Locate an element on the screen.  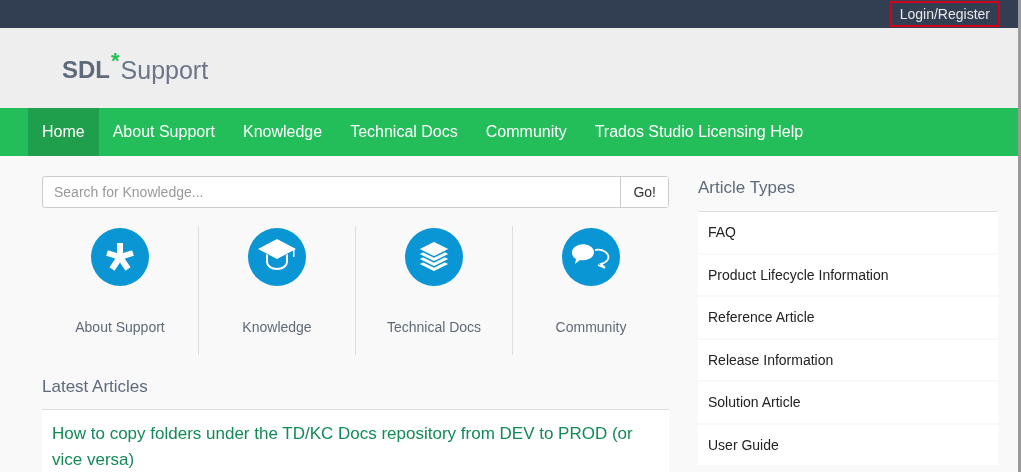
article-link: How to copy folders under the TD/KC Docs repository from DEV to PROD (or vice versa) is located at coordinates (355, 441).